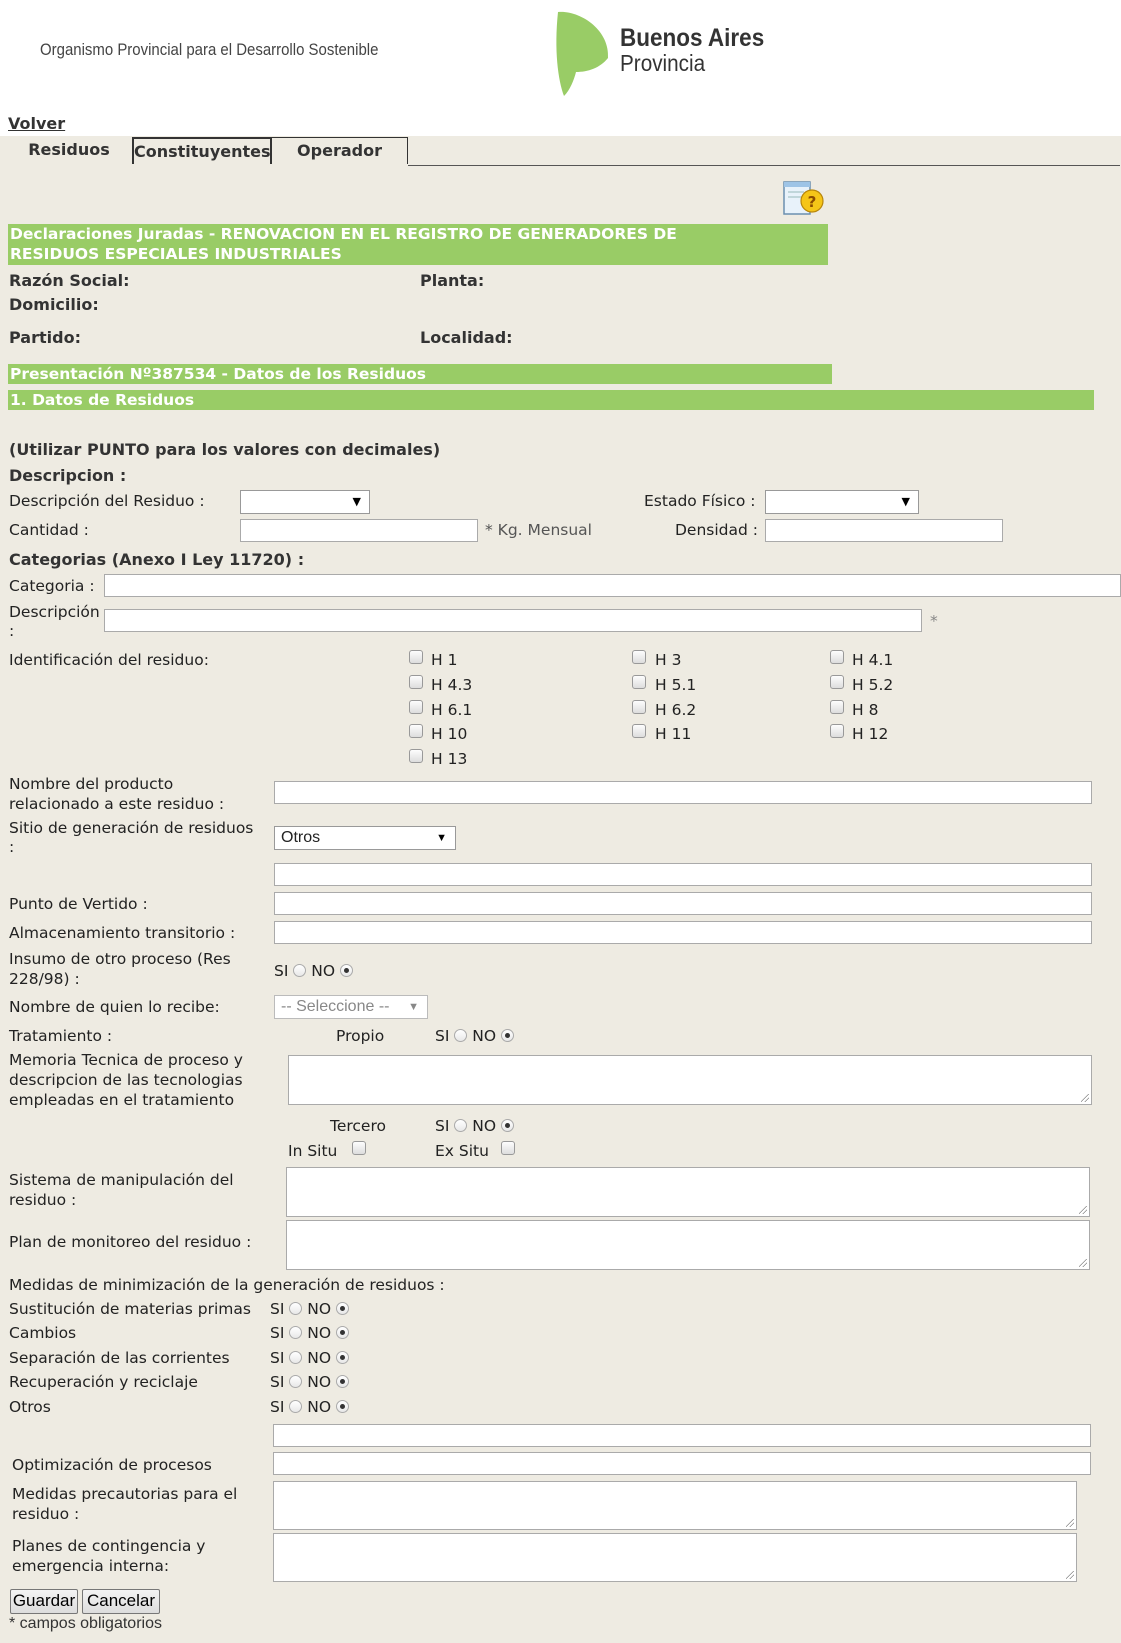 Image resolution: width=1121 pixels, height=1643 pixels. Describe the element at coordinates (452, 710) in the screenshot. I see `checkbox-label-h6-1: H 6.1` at that location.